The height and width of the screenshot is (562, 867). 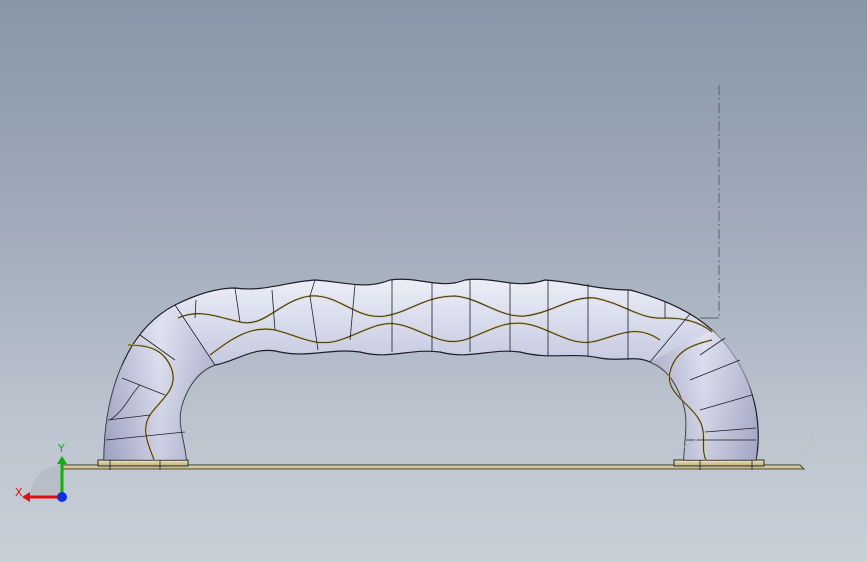 What do you see at coordinates (62, 460) in the screenshot?
I see `y-axis-arrow-icon` at bounding box center [62, 460].